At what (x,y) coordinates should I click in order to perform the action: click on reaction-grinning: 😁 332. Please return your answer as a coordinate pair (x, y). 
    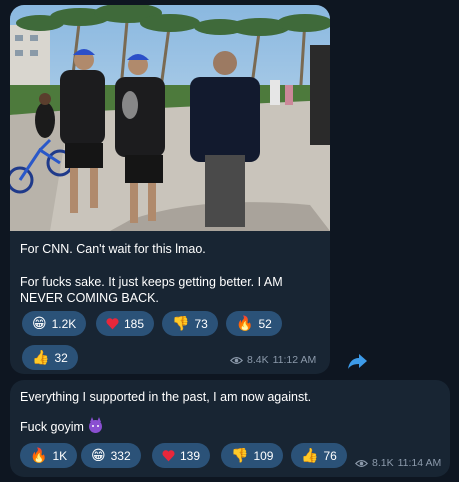
    Looking at the image, I should click on (111, 455).